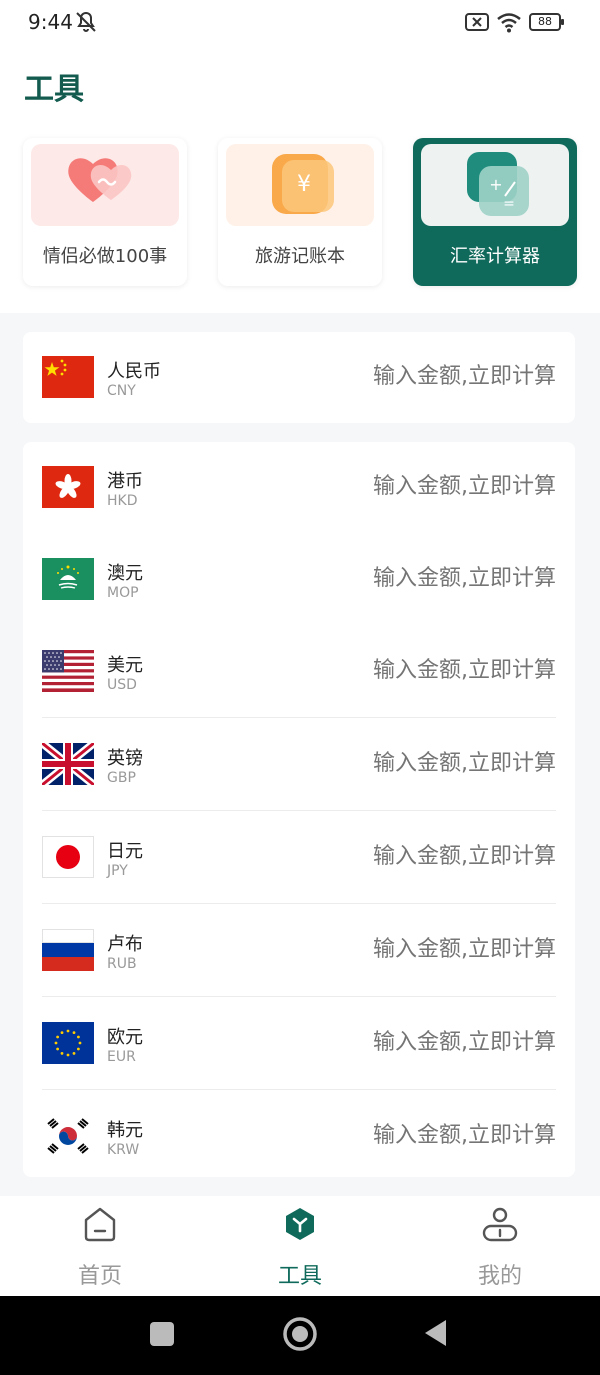  I want to click on page-title: 工具, so click(54, 89).